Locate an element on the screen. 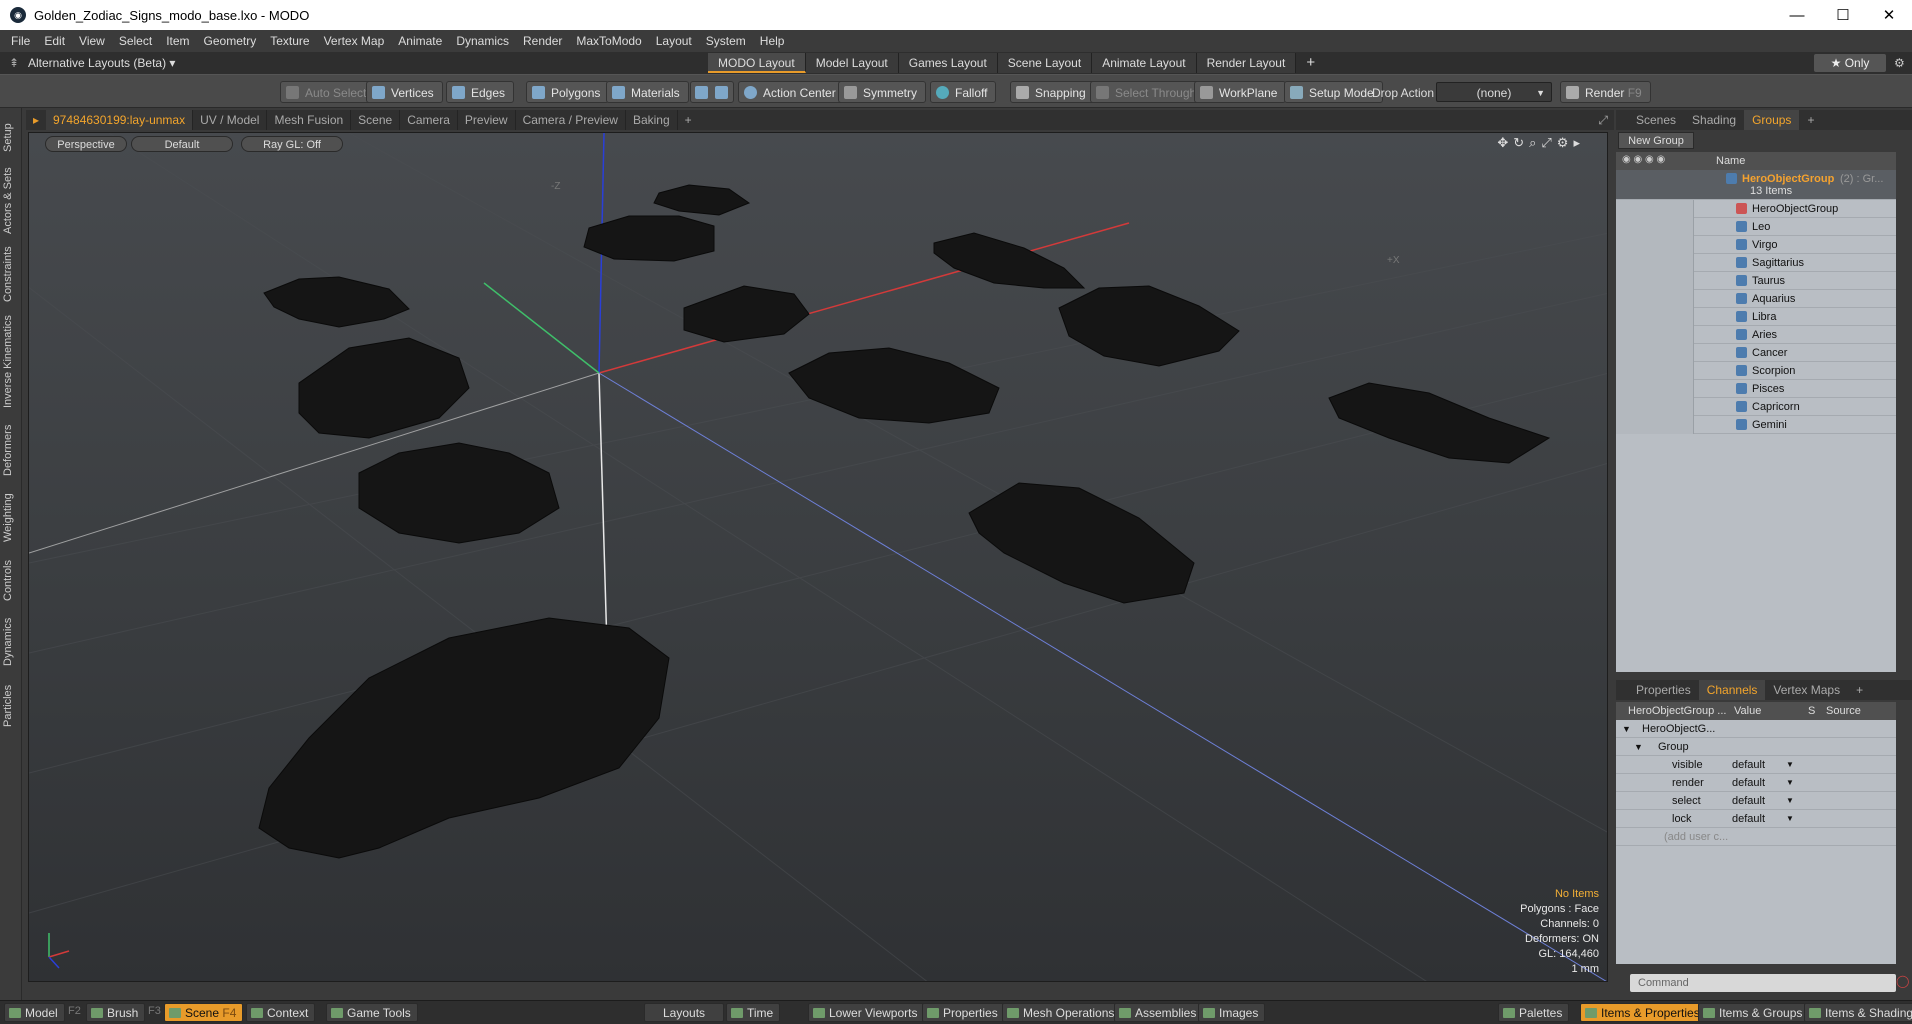  tab-mesh-fusion: Mesh Fusion is located at coordinates (309, 120).